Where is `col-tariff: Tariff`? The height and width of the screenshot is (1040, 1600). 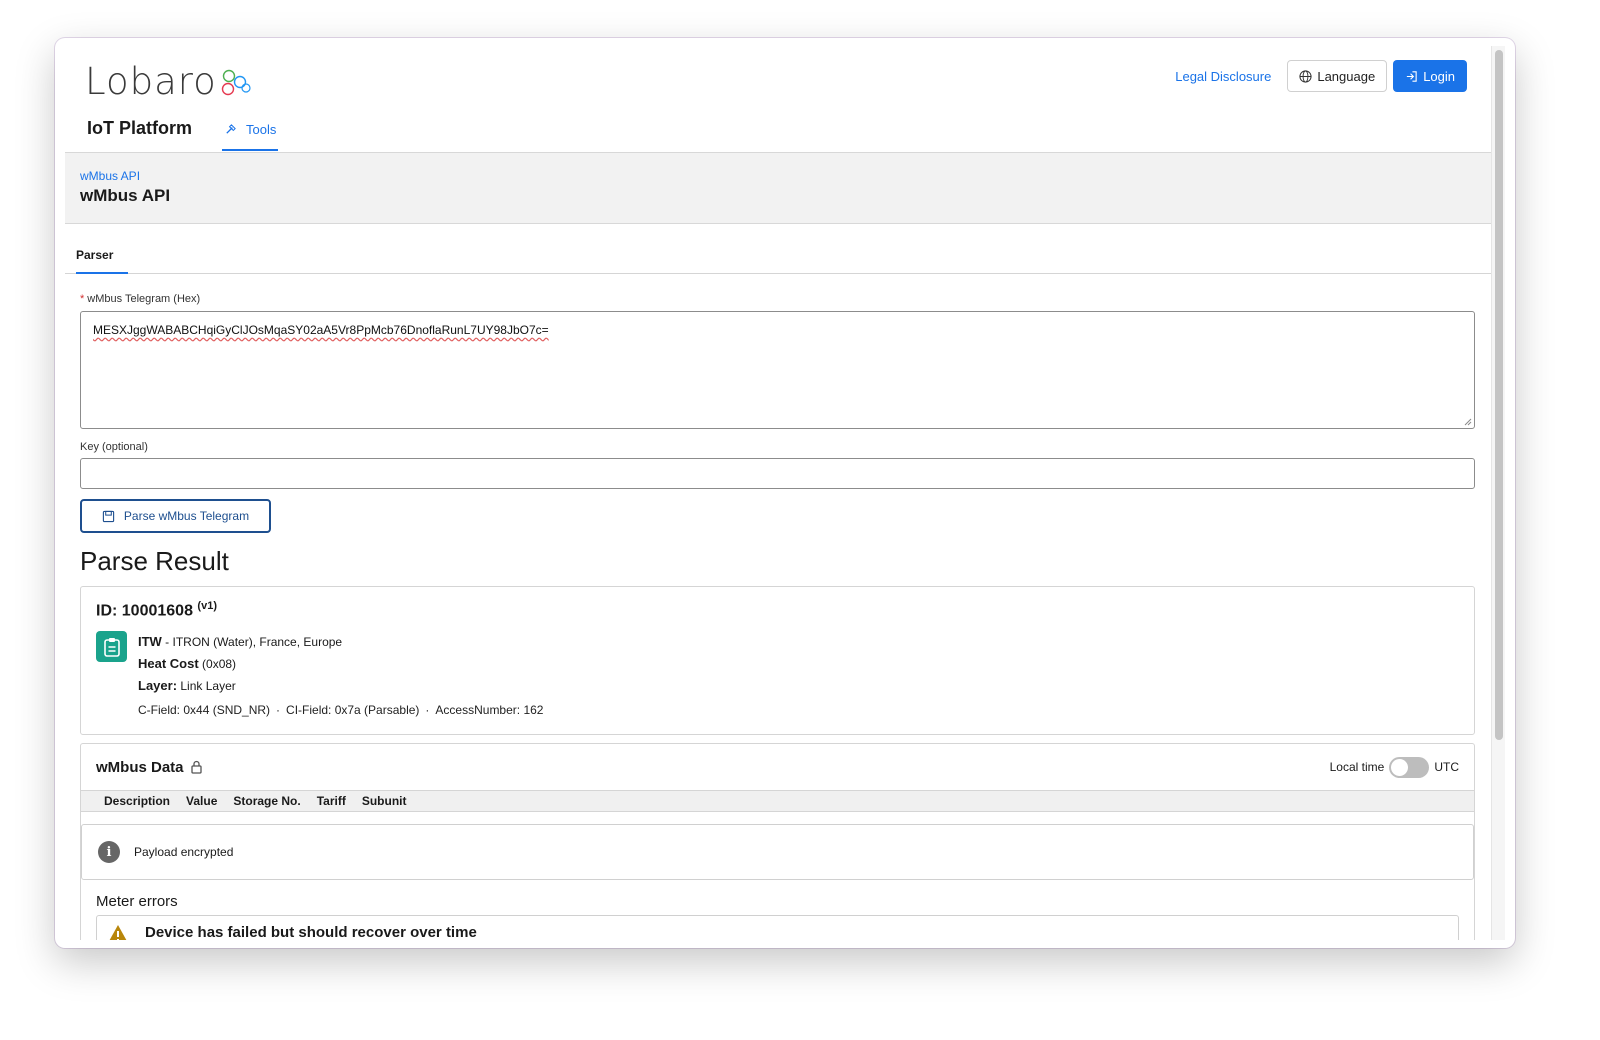
col-tariff: Tariff is located at coordinates (331, 801).